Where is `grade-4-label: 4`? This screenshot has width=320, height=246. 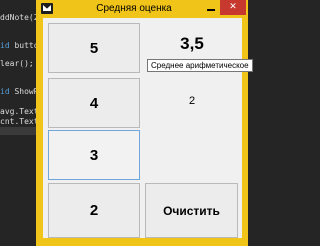
grade-4-label: 4 is located at coordinates (94, 103).